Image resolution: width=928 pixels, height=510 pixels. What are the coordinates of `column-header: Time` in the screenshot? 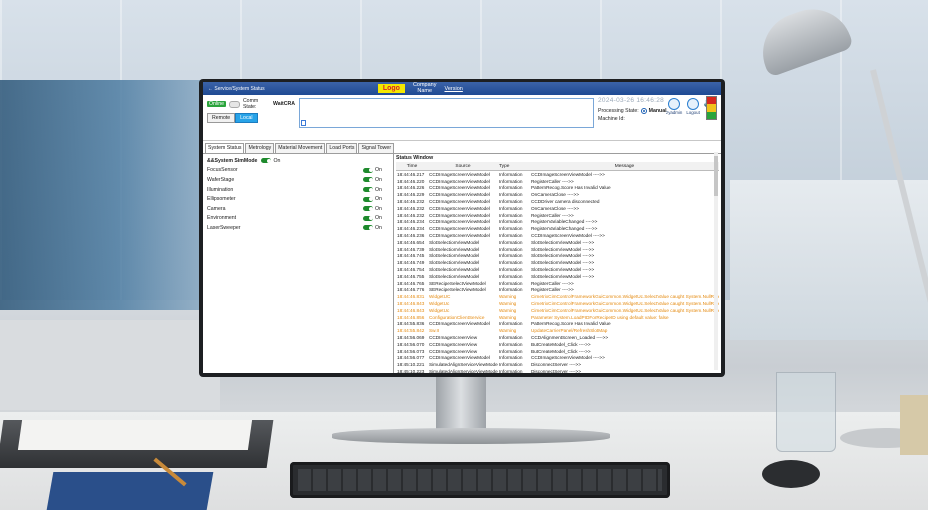 It's located at (412, 166).